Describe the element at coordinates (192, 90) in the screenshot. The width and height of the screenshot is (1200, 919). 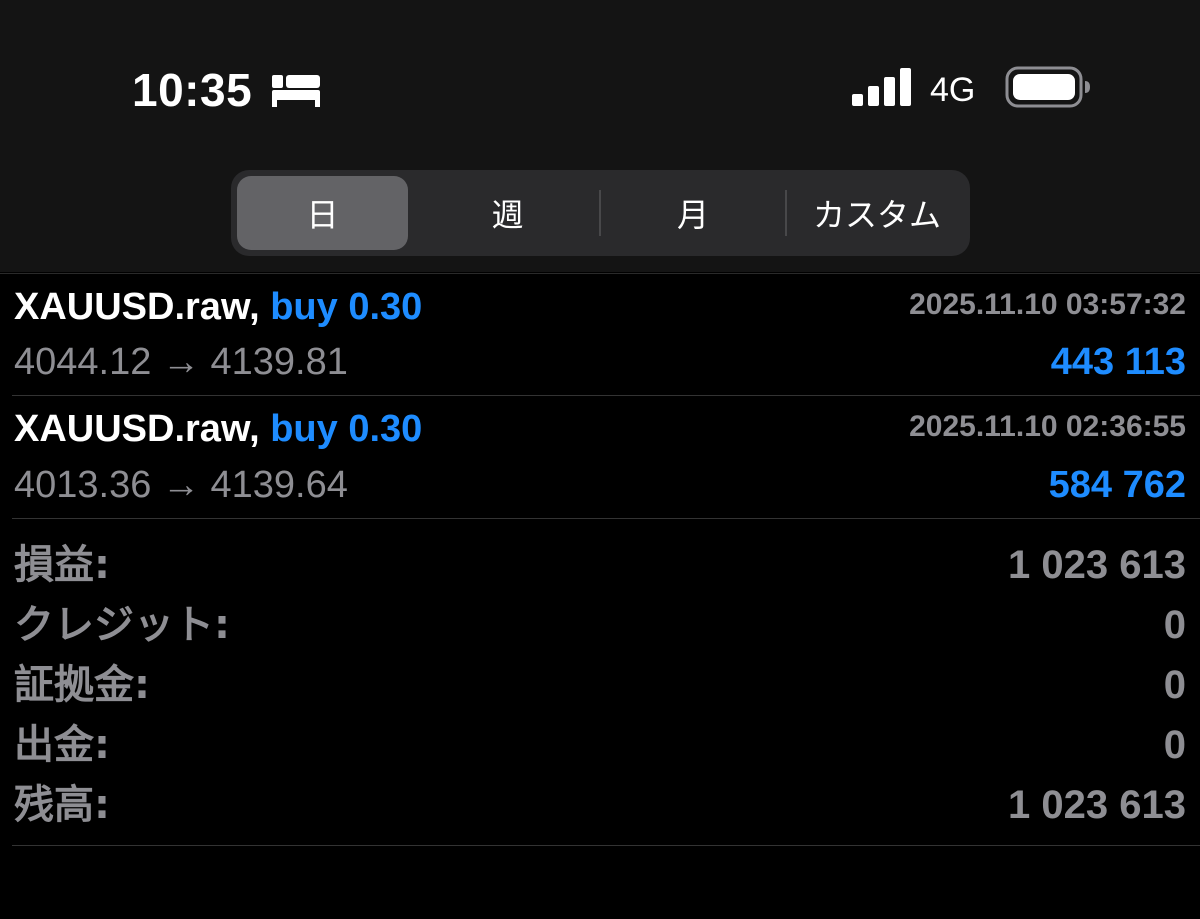
I see `status-time: 10:35` at that location.